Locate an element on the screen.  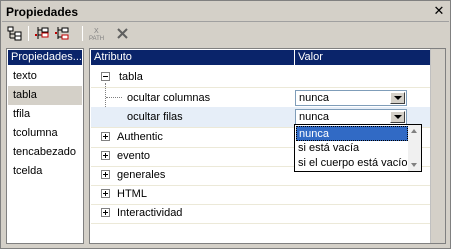
group-label: generales is located at coordinates (141, 175).